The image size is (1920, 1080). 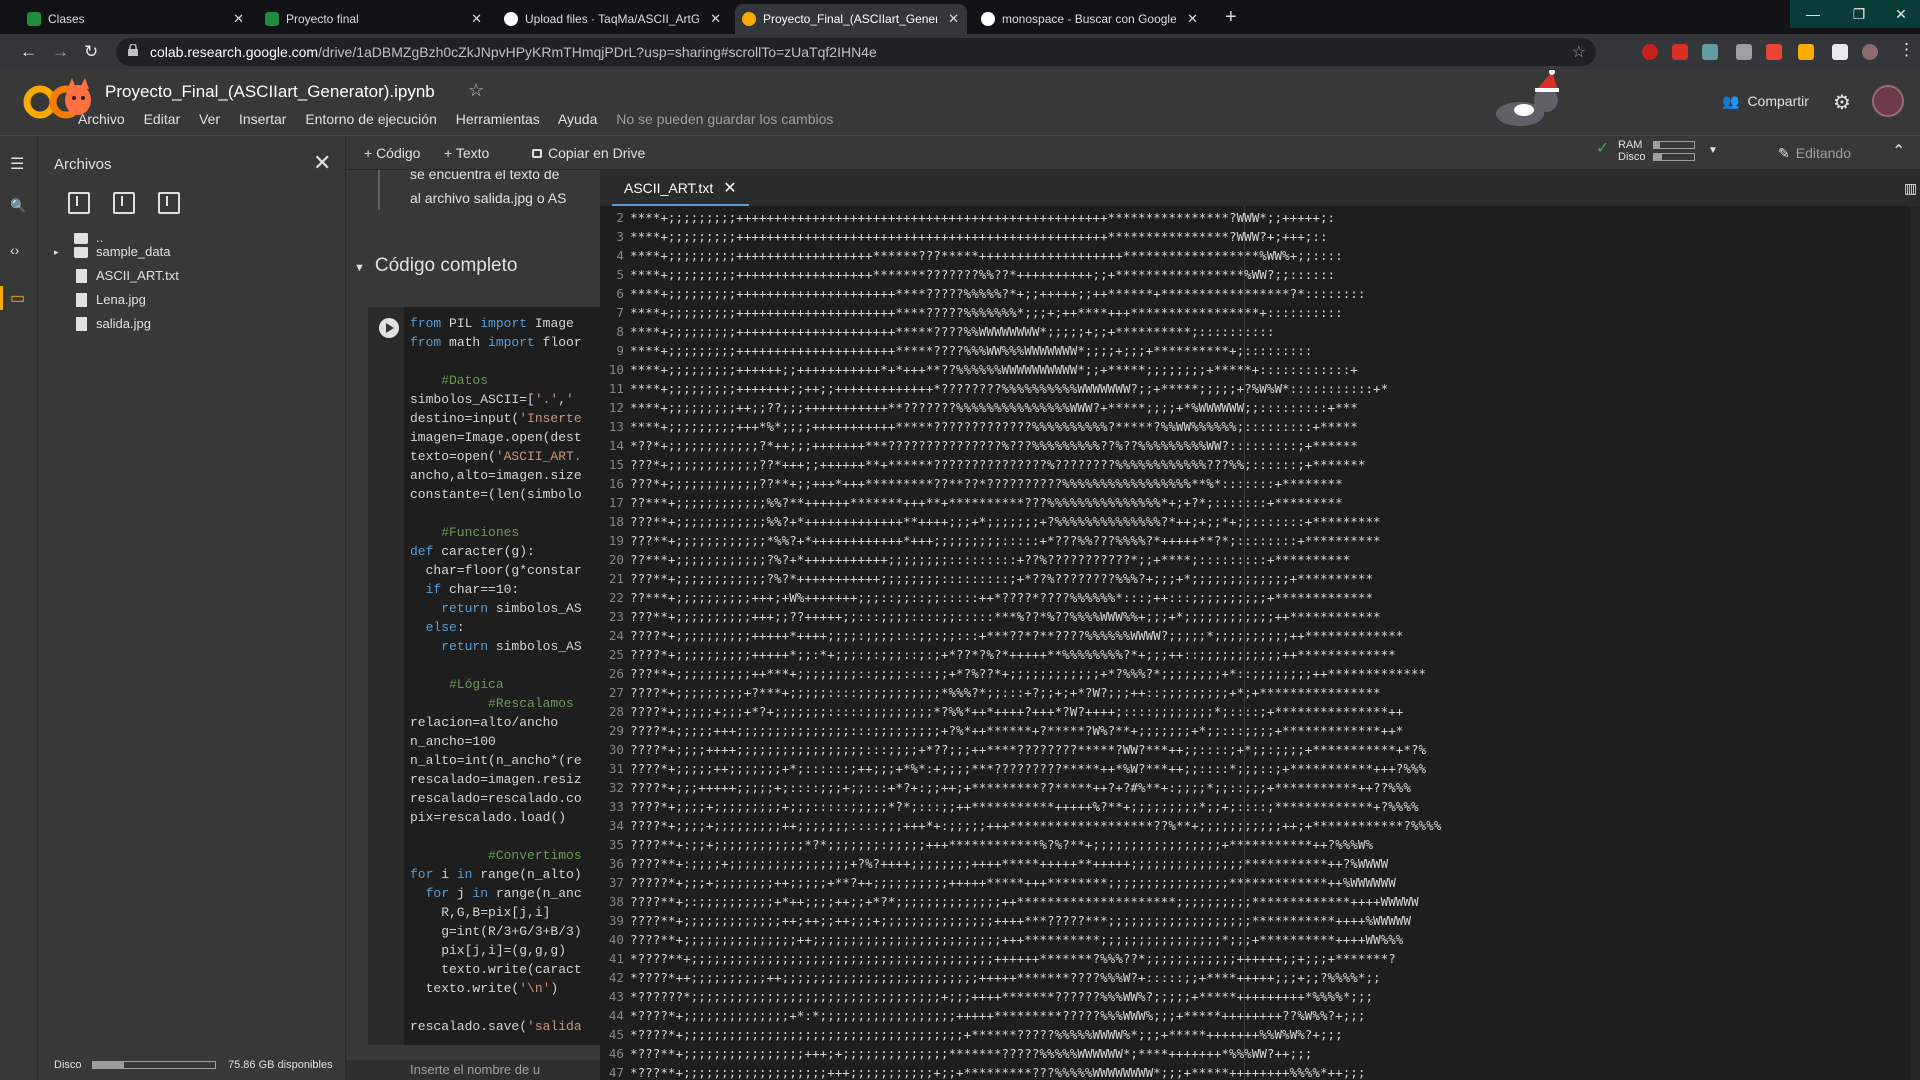 I want to click on browser-tab-colab: Proyecto_Final_(ASCIIart_Generat ✕, so click(x=851, y=19).